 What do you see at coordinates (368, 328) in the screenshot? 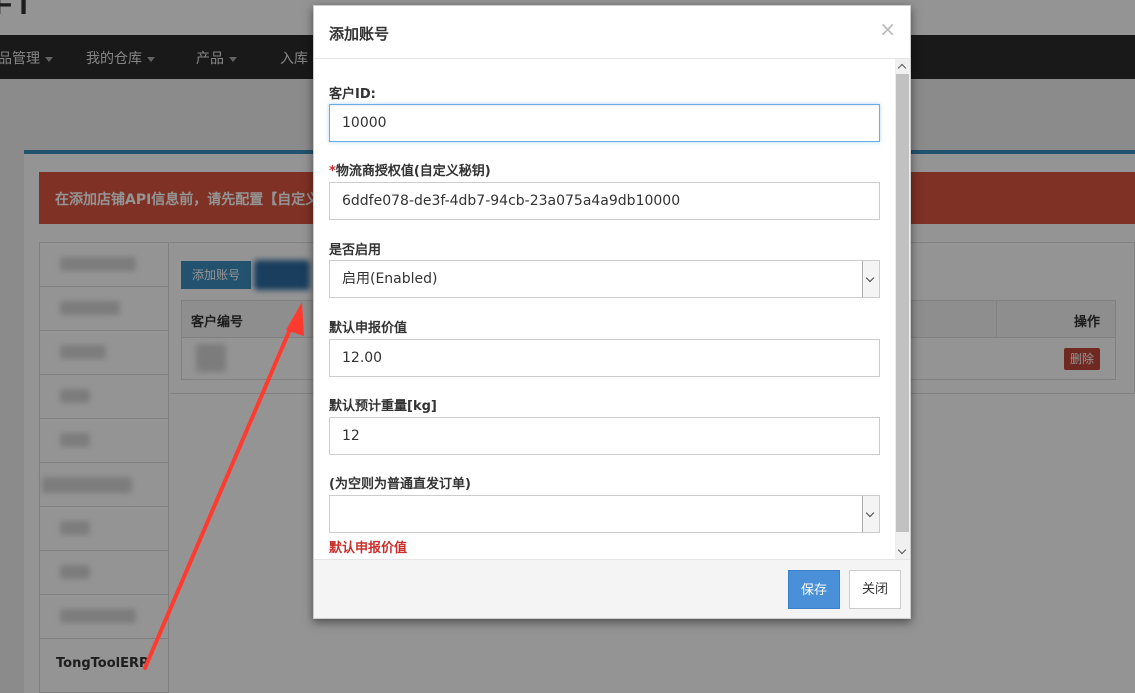
I see `declared-value-label: 默认申报价值` at bounding box center [368, 328].